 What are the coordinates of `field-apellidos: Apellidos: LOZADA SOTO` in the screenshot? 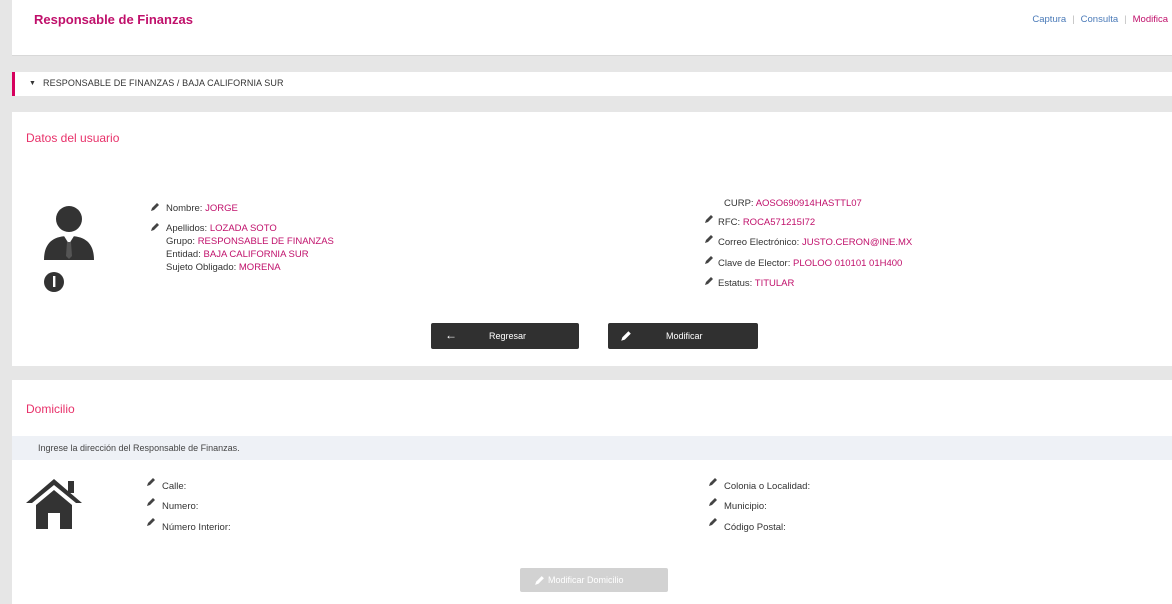 It's located at (221, 228).